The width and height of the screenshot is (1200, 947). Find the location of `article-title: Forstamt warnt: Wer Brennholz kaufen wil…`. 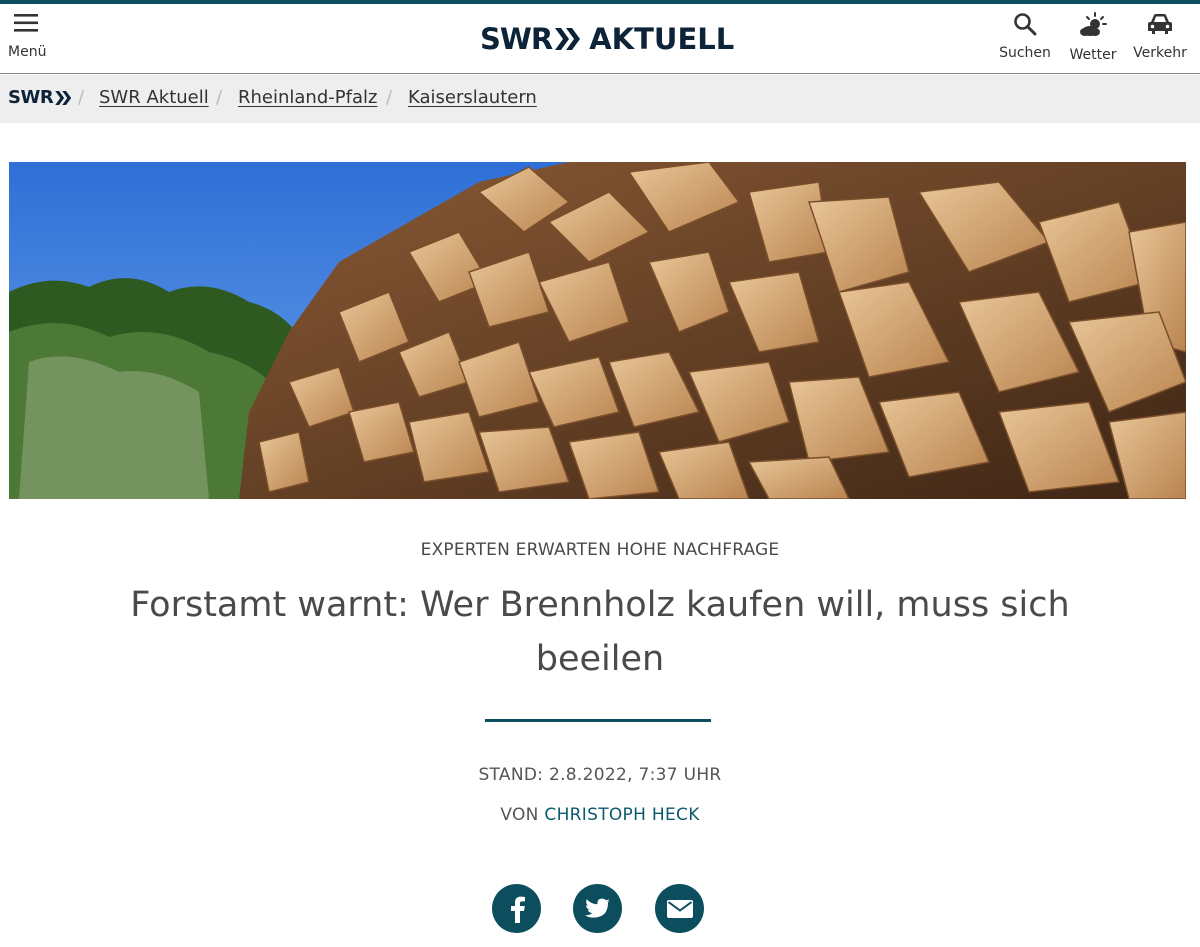

article-title: Forstamt warnt: Wer Brennholz kaufen wil… is located at coordinates (600, 632).